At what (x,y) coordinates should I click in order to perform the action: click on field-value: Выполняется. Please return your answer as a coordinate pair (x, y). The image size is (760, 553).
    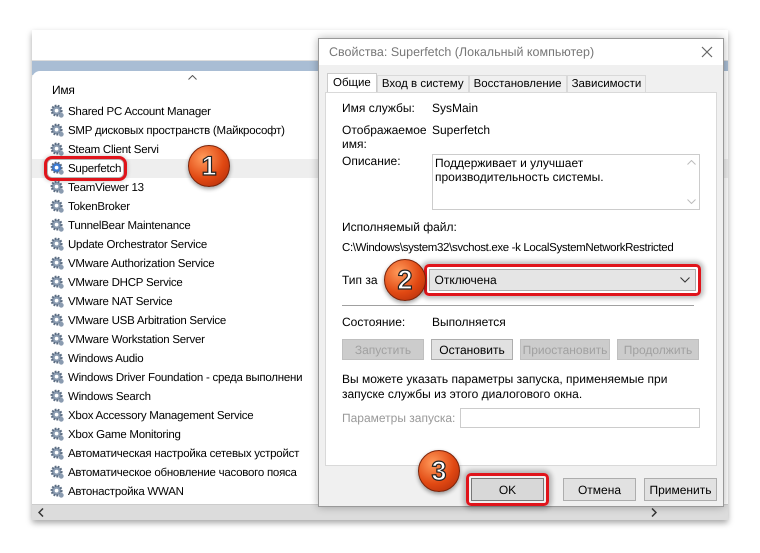
    Looking at the image, I should click on (469, 322).